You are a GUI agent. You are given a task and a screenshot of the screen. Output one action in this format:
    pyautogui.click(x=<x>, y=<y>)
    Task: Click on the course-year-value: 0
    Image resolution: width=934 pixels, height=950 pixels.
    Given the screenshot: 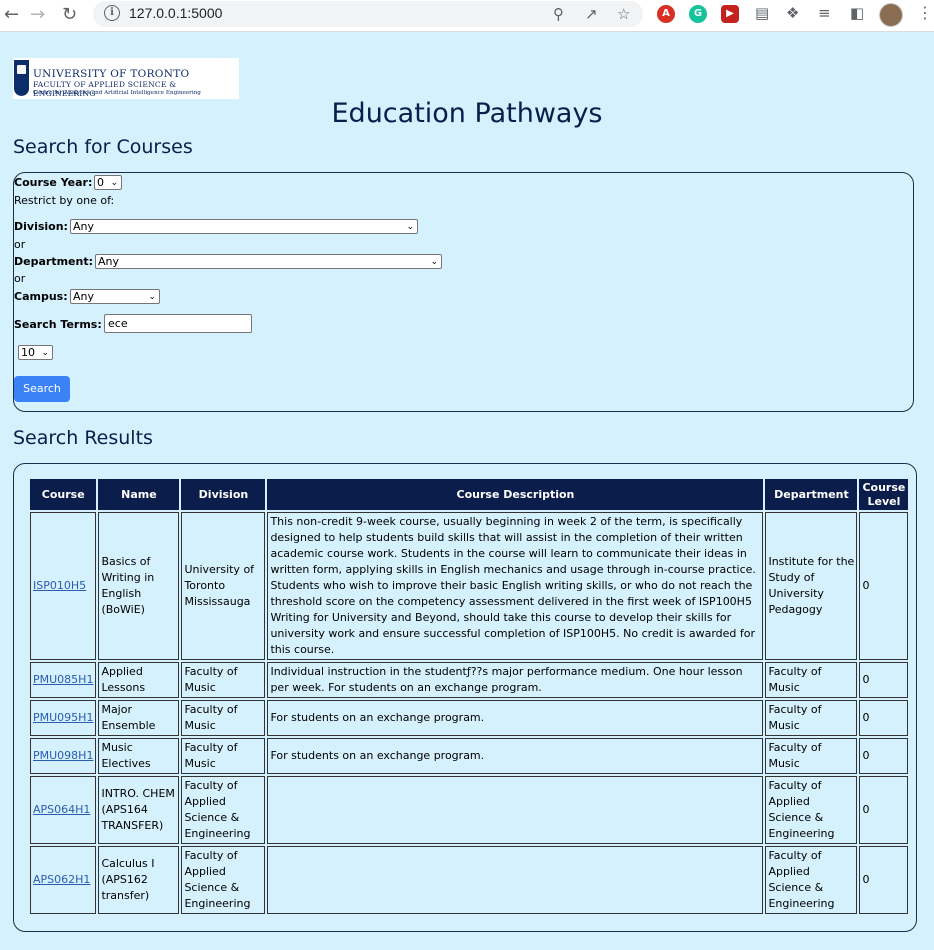 What is the action you would take?
    pyautogui.click(x=100, y=182)
    